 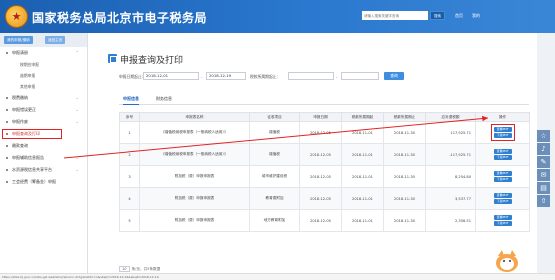 What do you see at coordinates (132, 76) in the screenshot?
I see `declare-date-label: 申报日期起止：` at bounding box center [132, 76].